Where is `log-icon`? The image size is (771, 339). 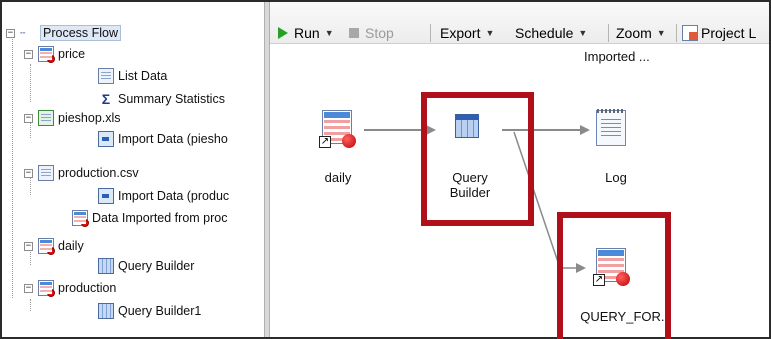 log-icon is located at coordinates (611, 127).